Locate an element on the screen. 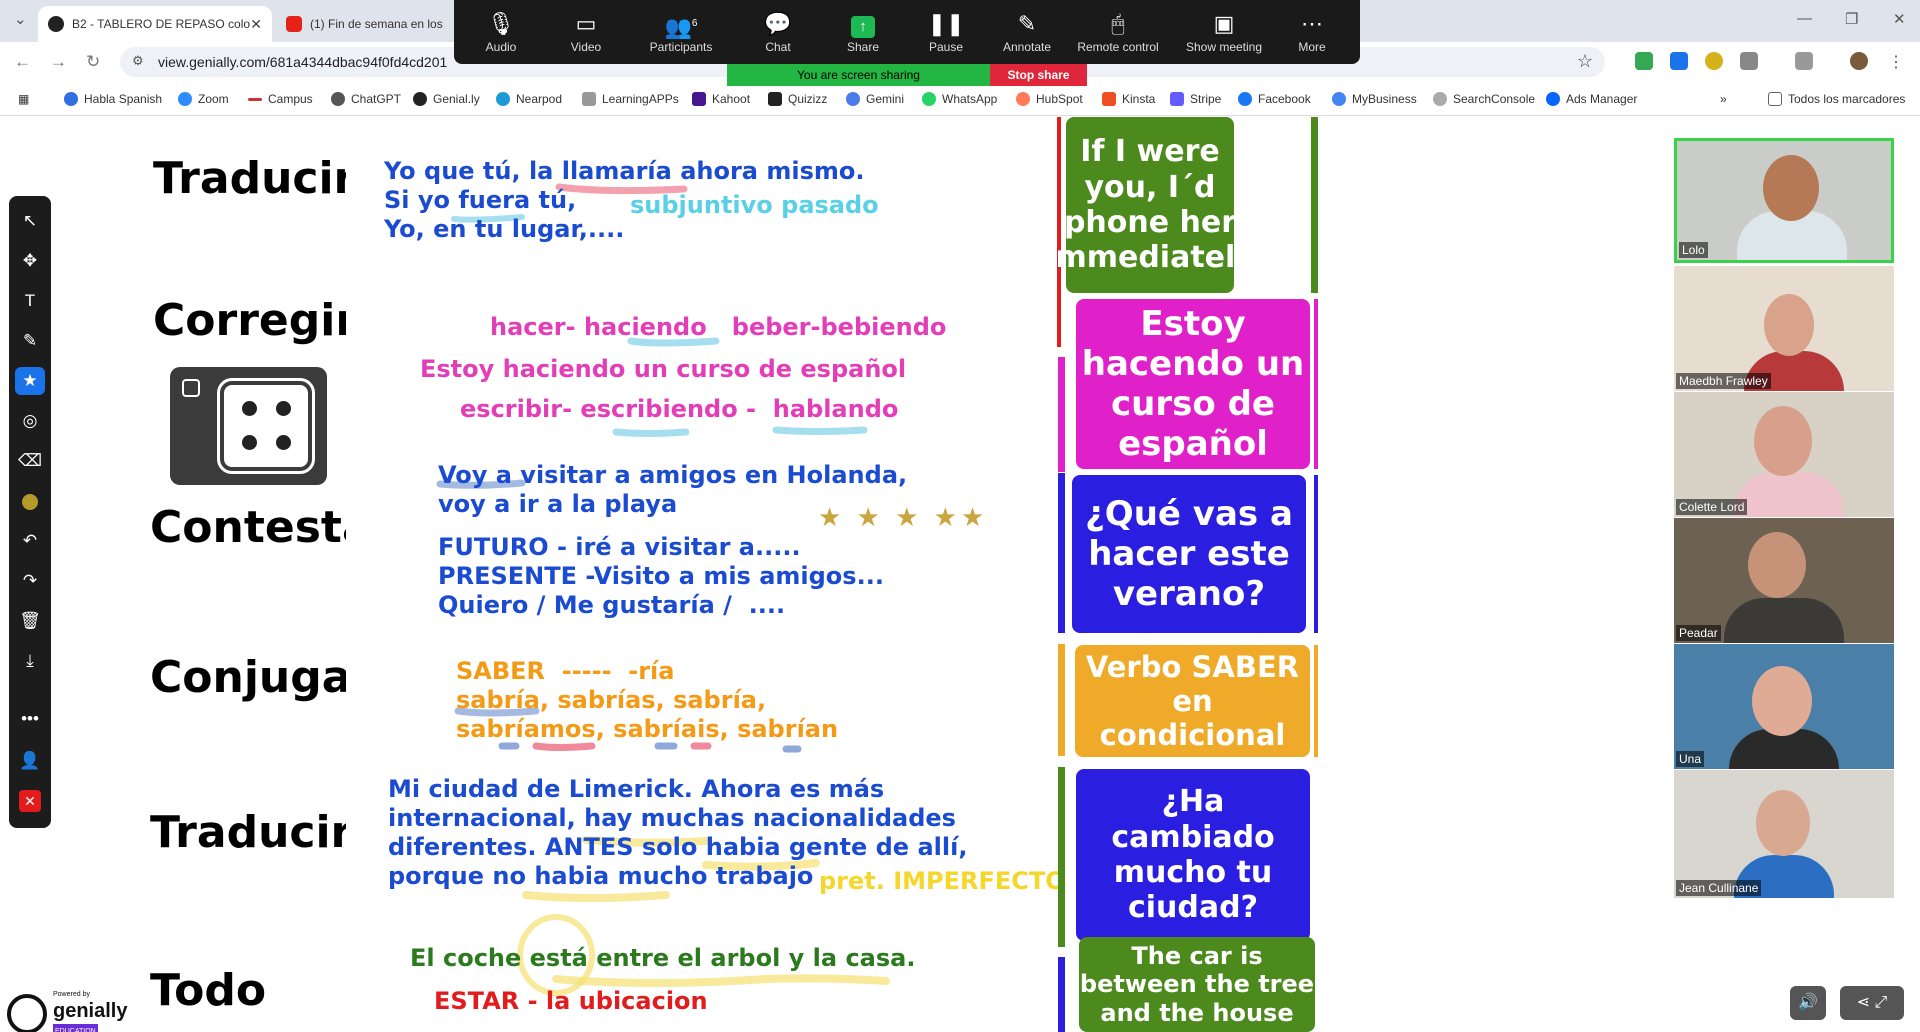  bookmark-item: Kinsta is located at coordinates (1128, 99).